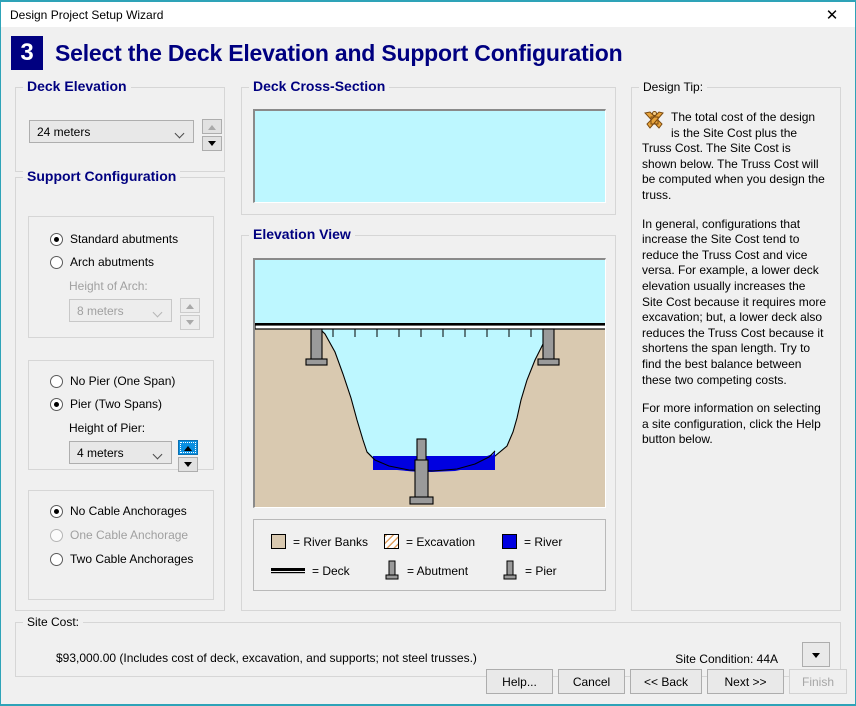 The height and width of the screenshot is (706, 856). I want to click on legend-label: = Abutment, so click(438, 571).